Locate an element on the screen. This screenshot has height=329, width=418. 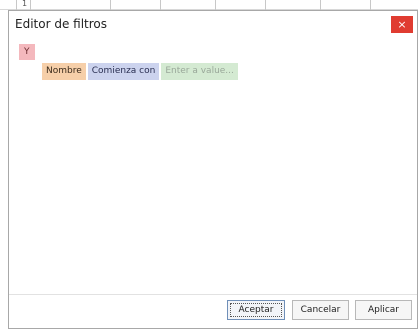
ok-button-label: Aceptar is located at coordinates (256, 310).